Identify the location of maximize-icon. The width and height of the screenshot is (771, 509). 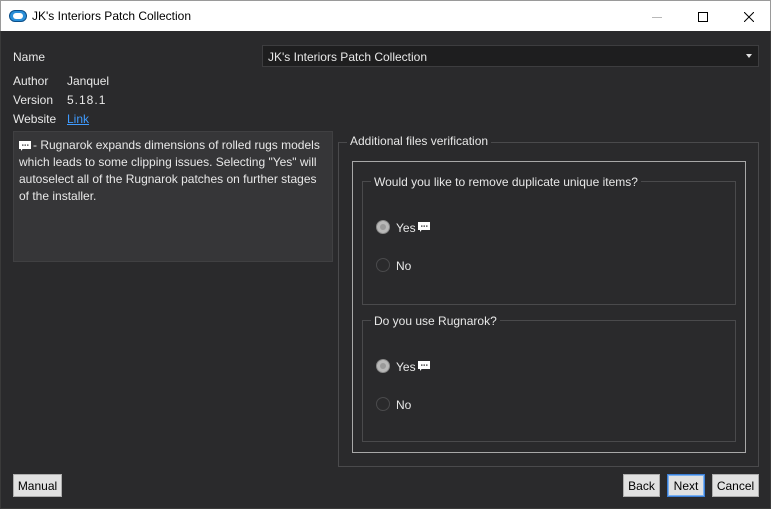
(703, 16).